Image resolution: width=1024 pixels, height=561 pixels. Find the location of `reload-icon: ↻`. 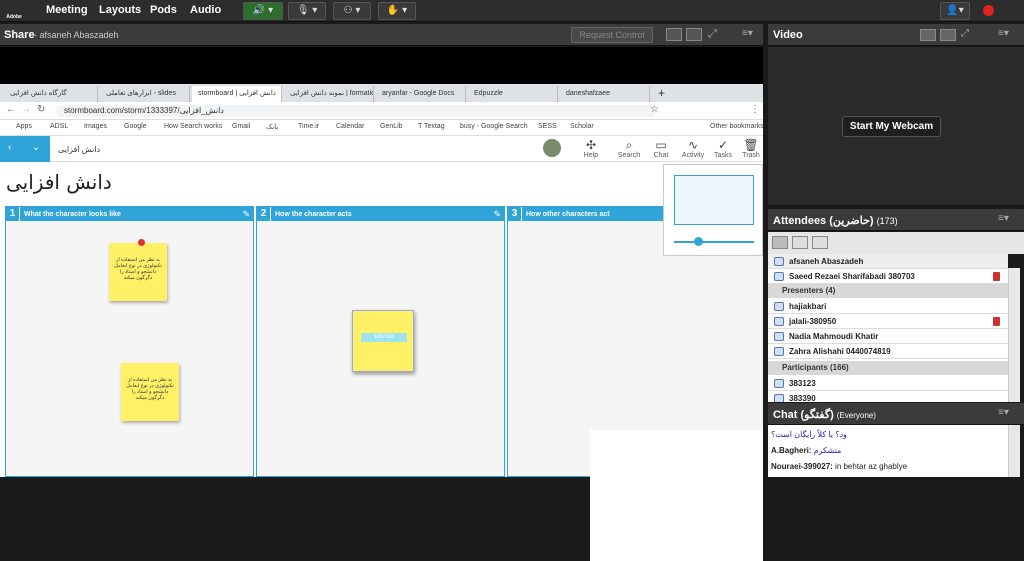

reload-icon: ↻ is located at coordinates (41, 109).